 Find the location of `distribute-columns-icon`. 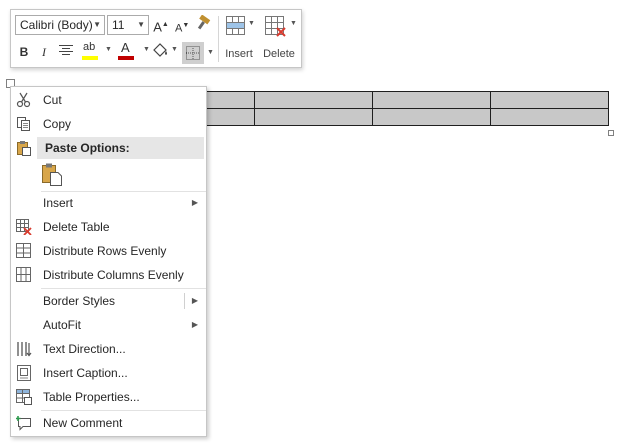

distribute-columns-icon is located at coordinates (23, 274).